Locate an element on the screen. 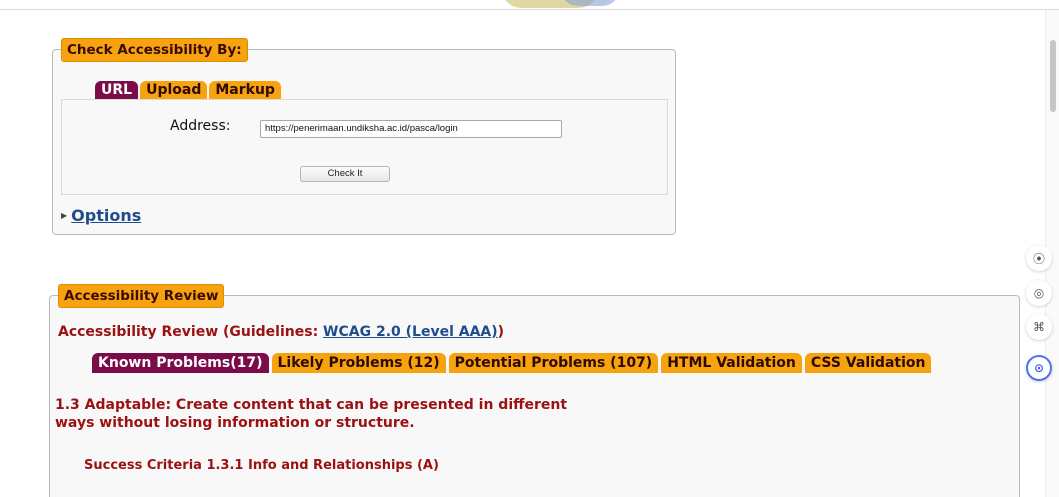 This screenshot has width=1059, height=497. tab-upload: Upload is located at coordinates (174, 90).